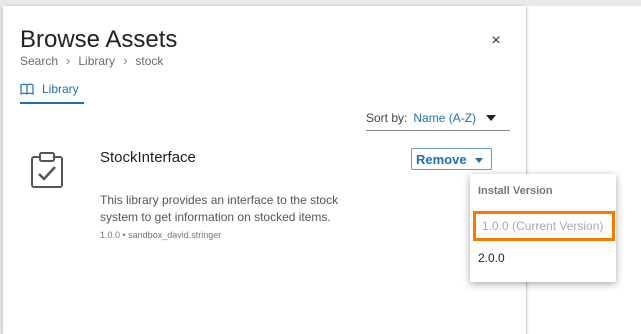  What do you see at coordinates (27, 89) in the screenshot?
I see `book-icon` at bounding box center [27, 89].